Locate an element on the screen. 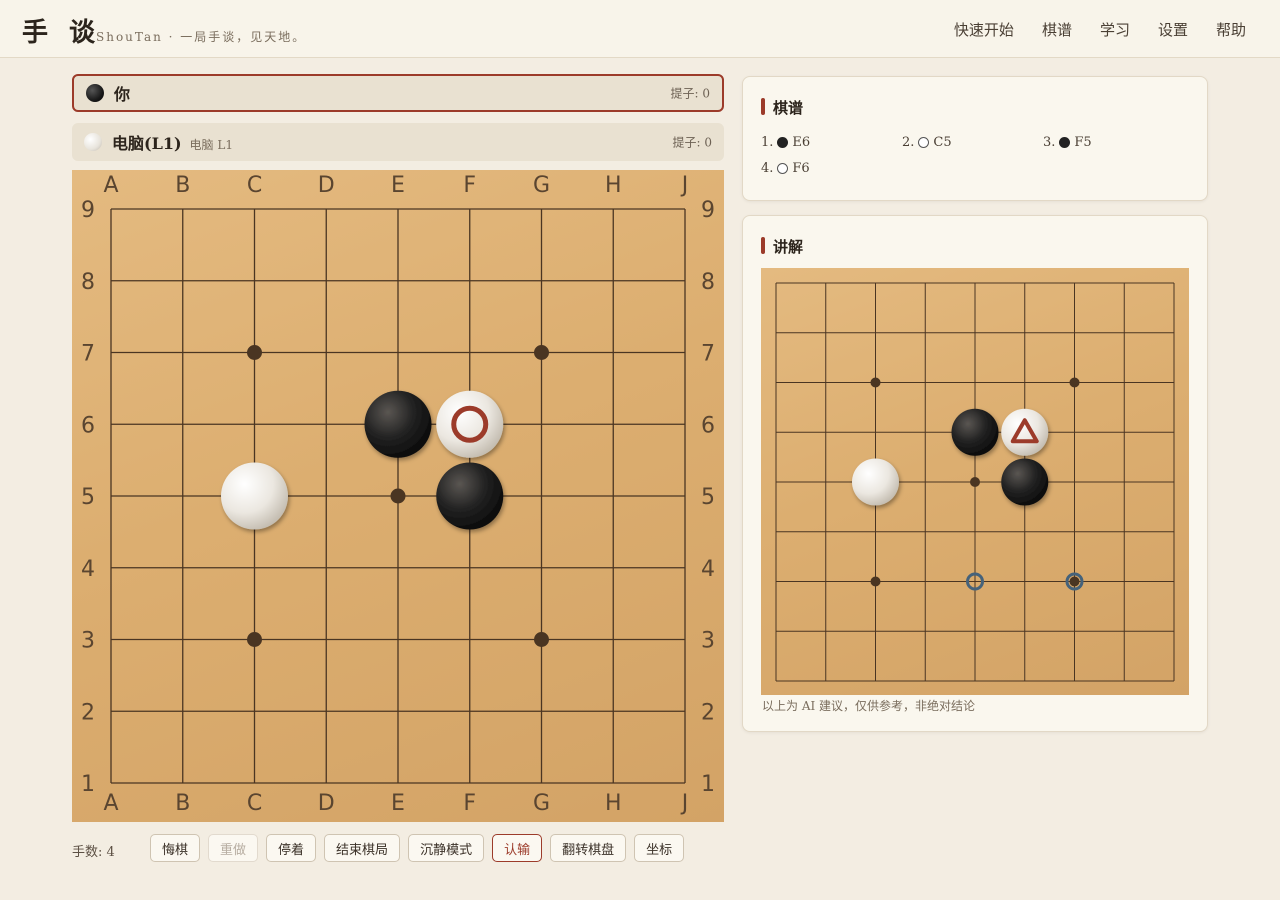 The height and width of the screenshot is (900, 1280). move-number: 1. is located at coordinates (767, 142).